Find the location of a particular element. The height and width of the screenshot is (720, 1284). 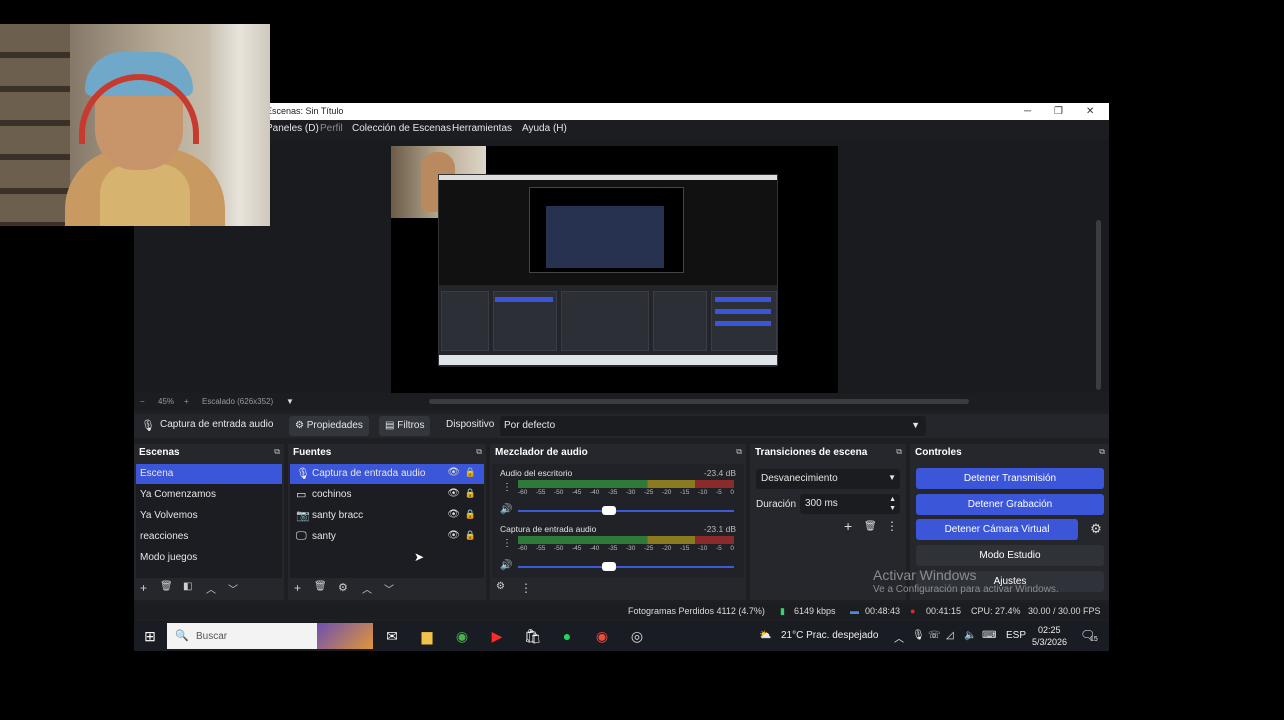

windows-start-icon: ⊞ is located at coordinates (150, 636).